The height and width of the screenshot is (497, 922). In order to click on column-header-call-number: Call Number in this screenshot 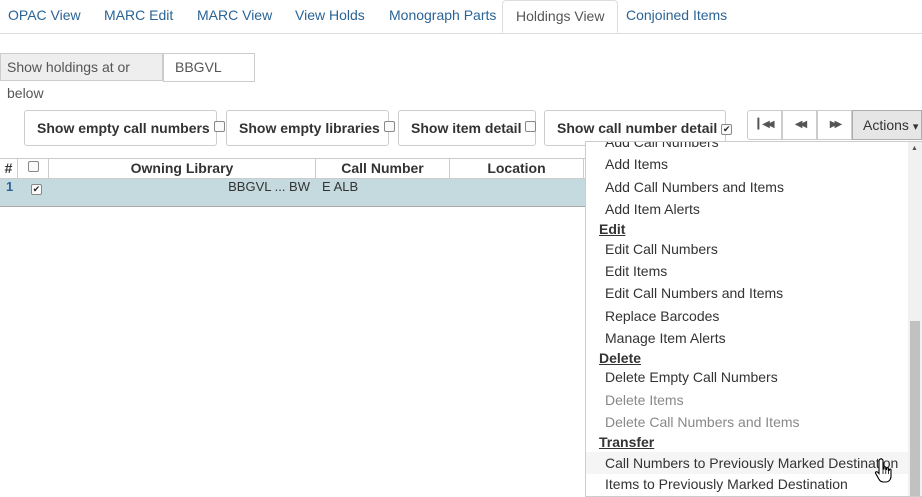, I will do `click(383, 168)`.